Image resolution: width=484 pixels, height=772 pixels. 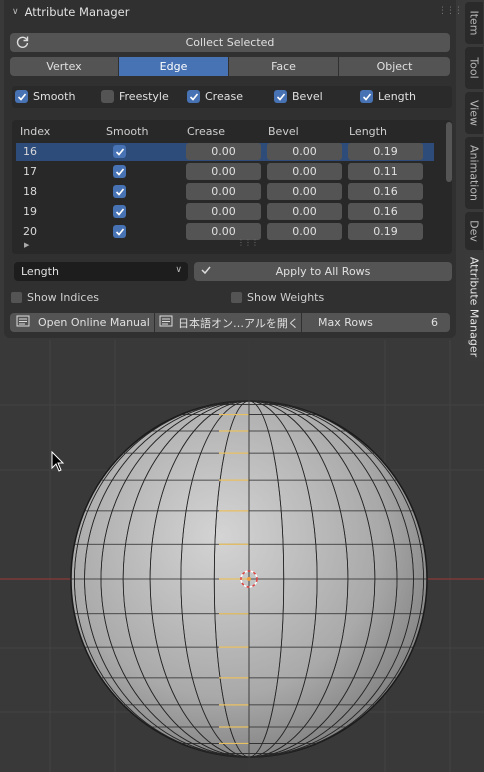 I want to click on toggle-freestyle: Freestyle, so click(x=135, y=96).